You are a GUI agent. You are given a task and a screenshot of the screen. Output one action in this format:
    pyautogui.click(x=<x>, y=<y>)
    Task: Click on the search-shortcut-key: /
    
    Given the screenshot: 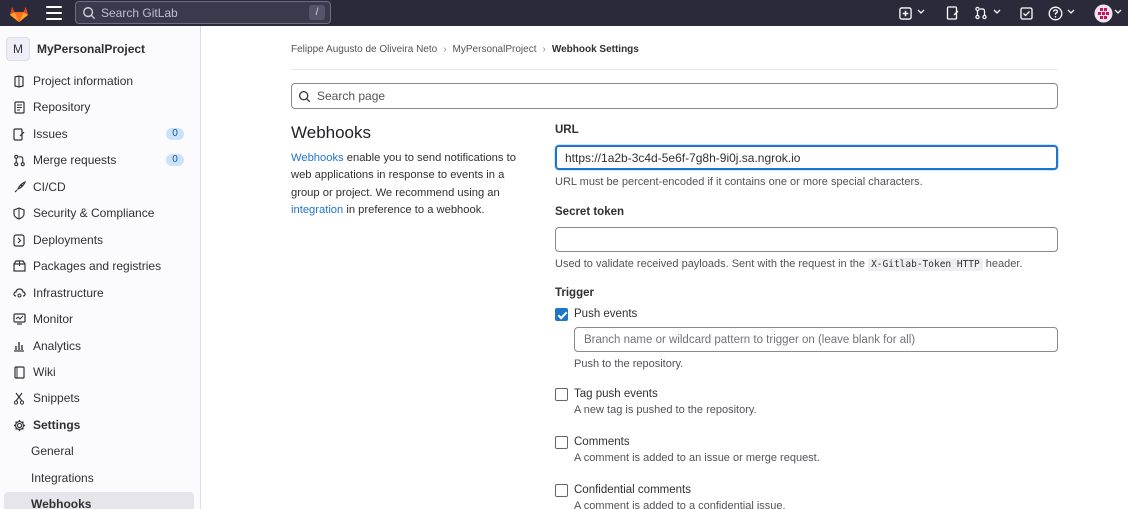 What is the action you would take?
    pyautogui.click(x=317, y=12)
    